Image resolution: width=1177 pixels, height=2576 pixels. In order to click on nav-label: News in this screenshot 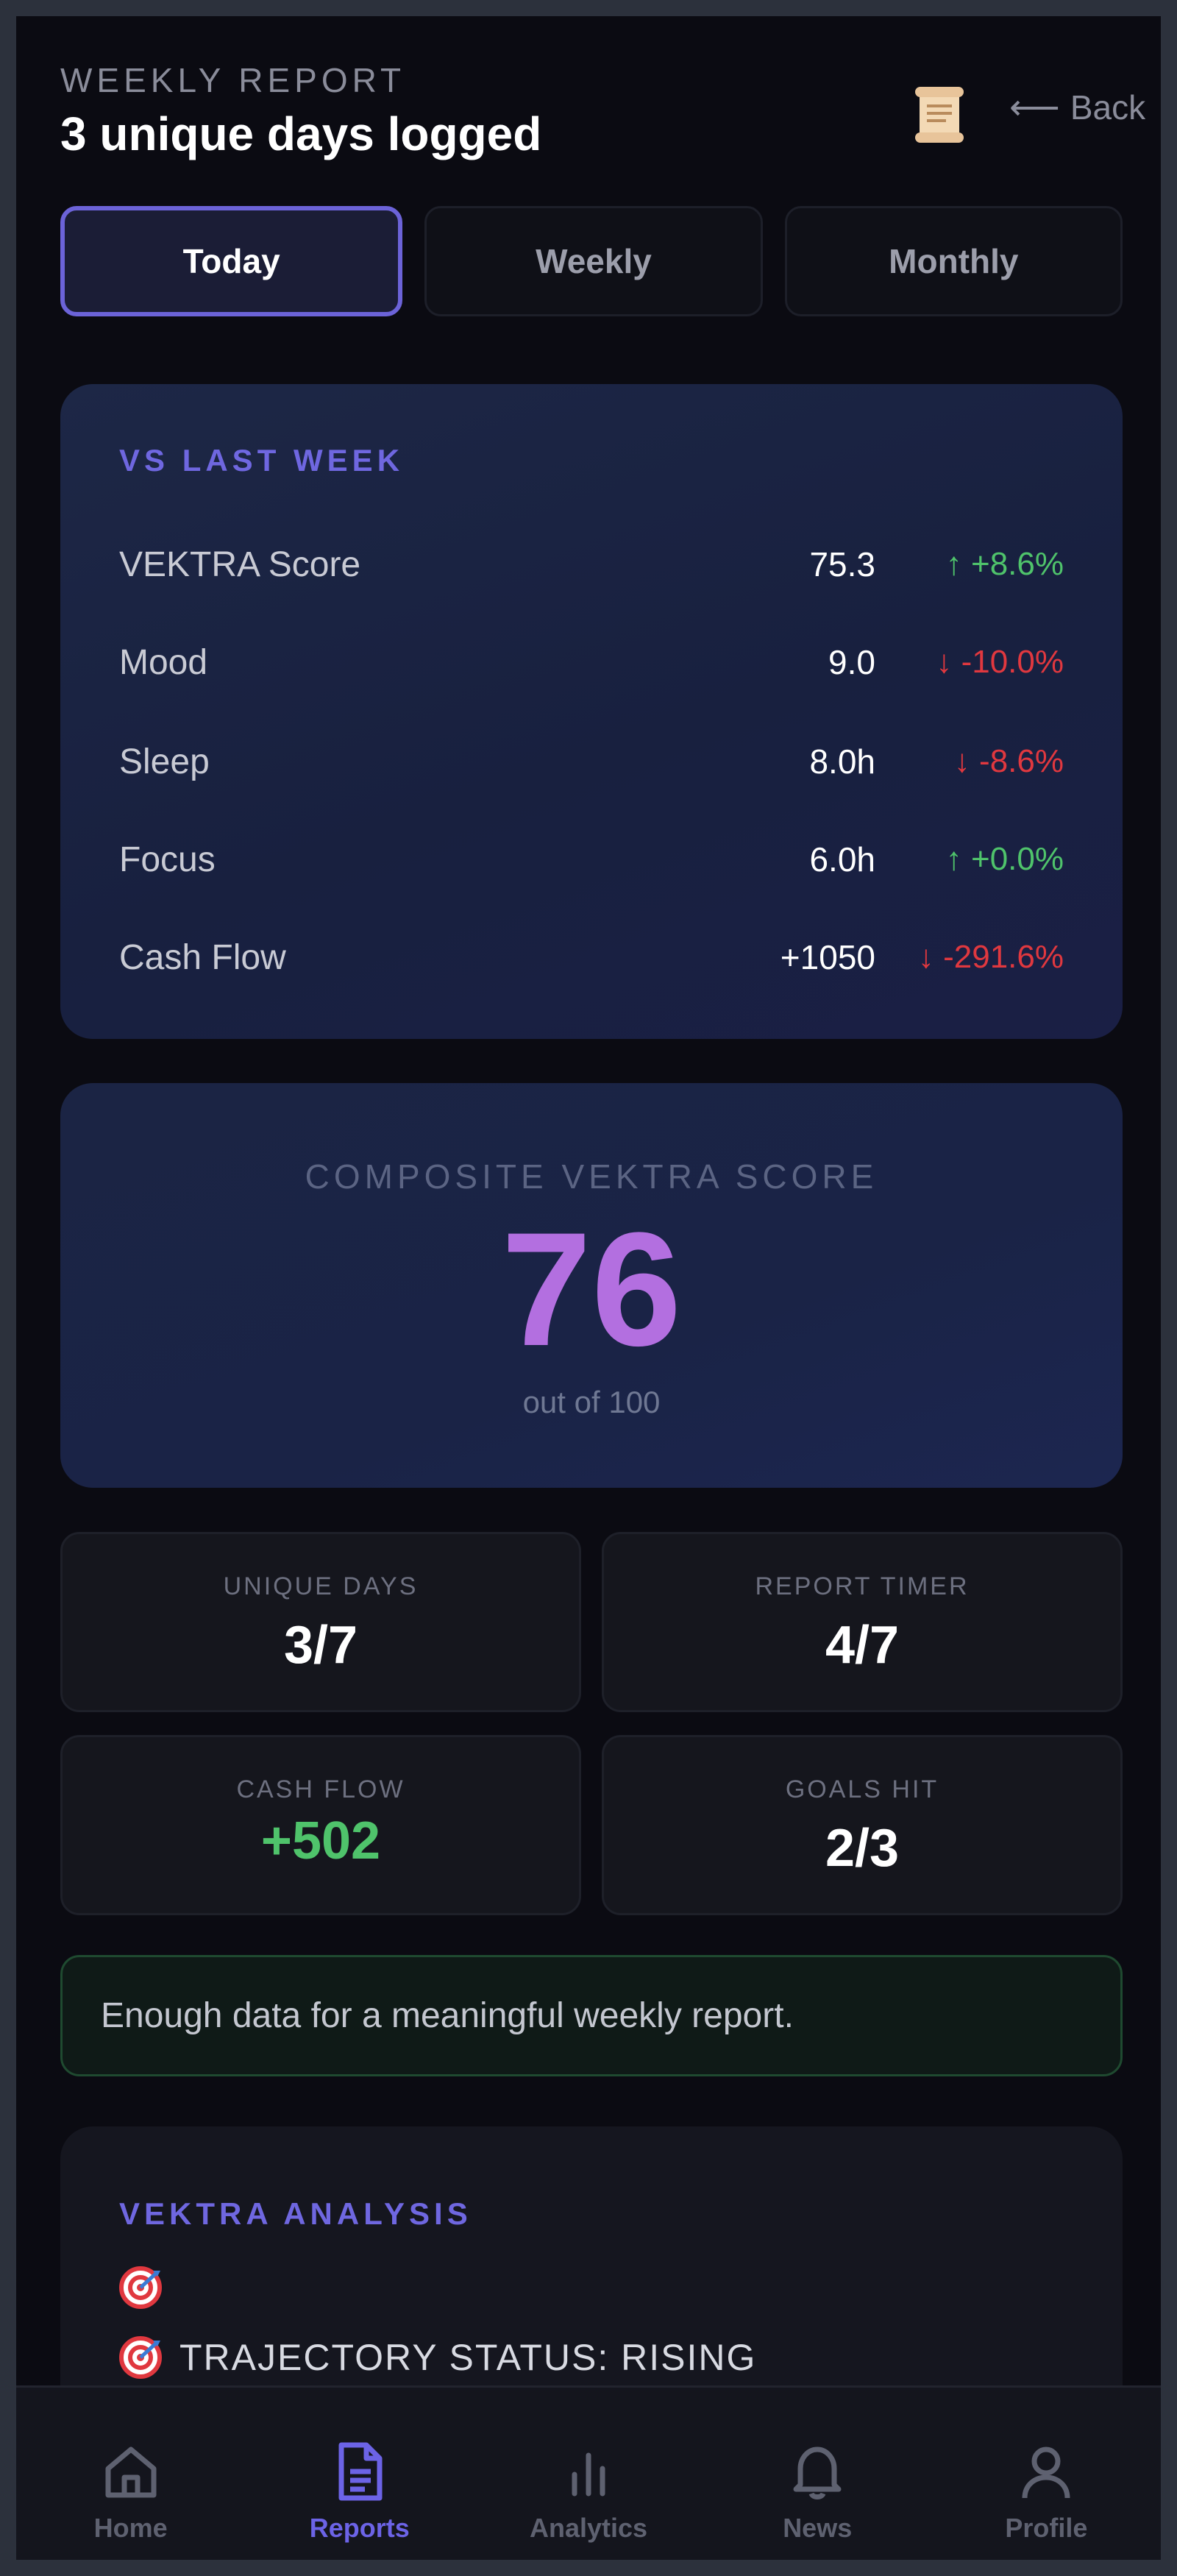, I will do `click(818, 2528)`.